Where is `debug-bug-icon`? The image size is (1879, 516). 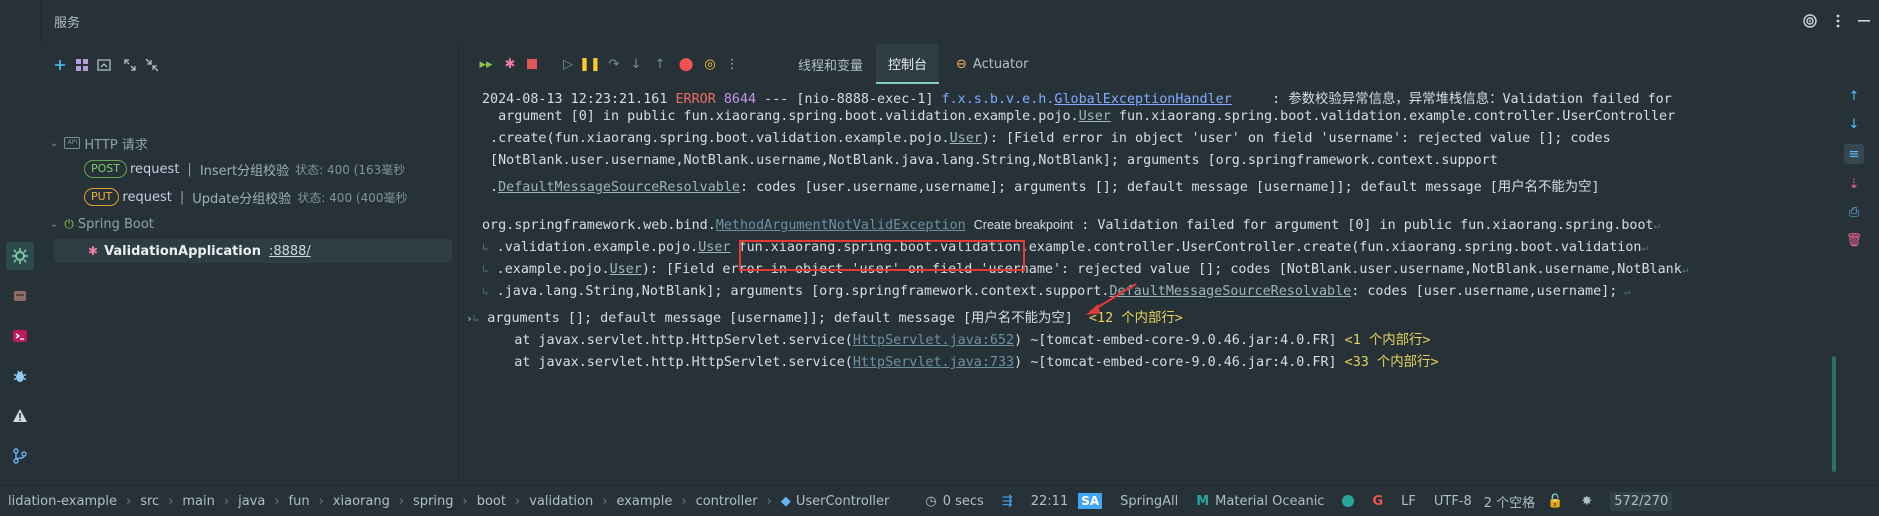 debug-bug-icon is located at coordinates (20, 376).